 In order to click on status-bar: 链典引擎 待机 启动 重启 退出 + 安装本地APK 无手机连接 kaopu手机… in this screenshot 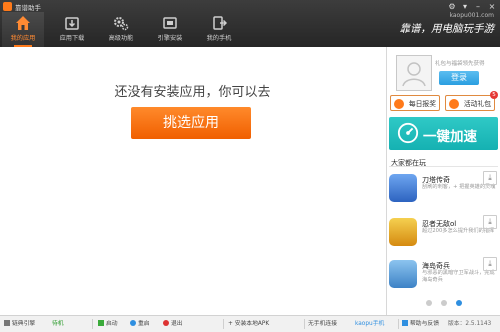, I will do `click(250, 323)`.